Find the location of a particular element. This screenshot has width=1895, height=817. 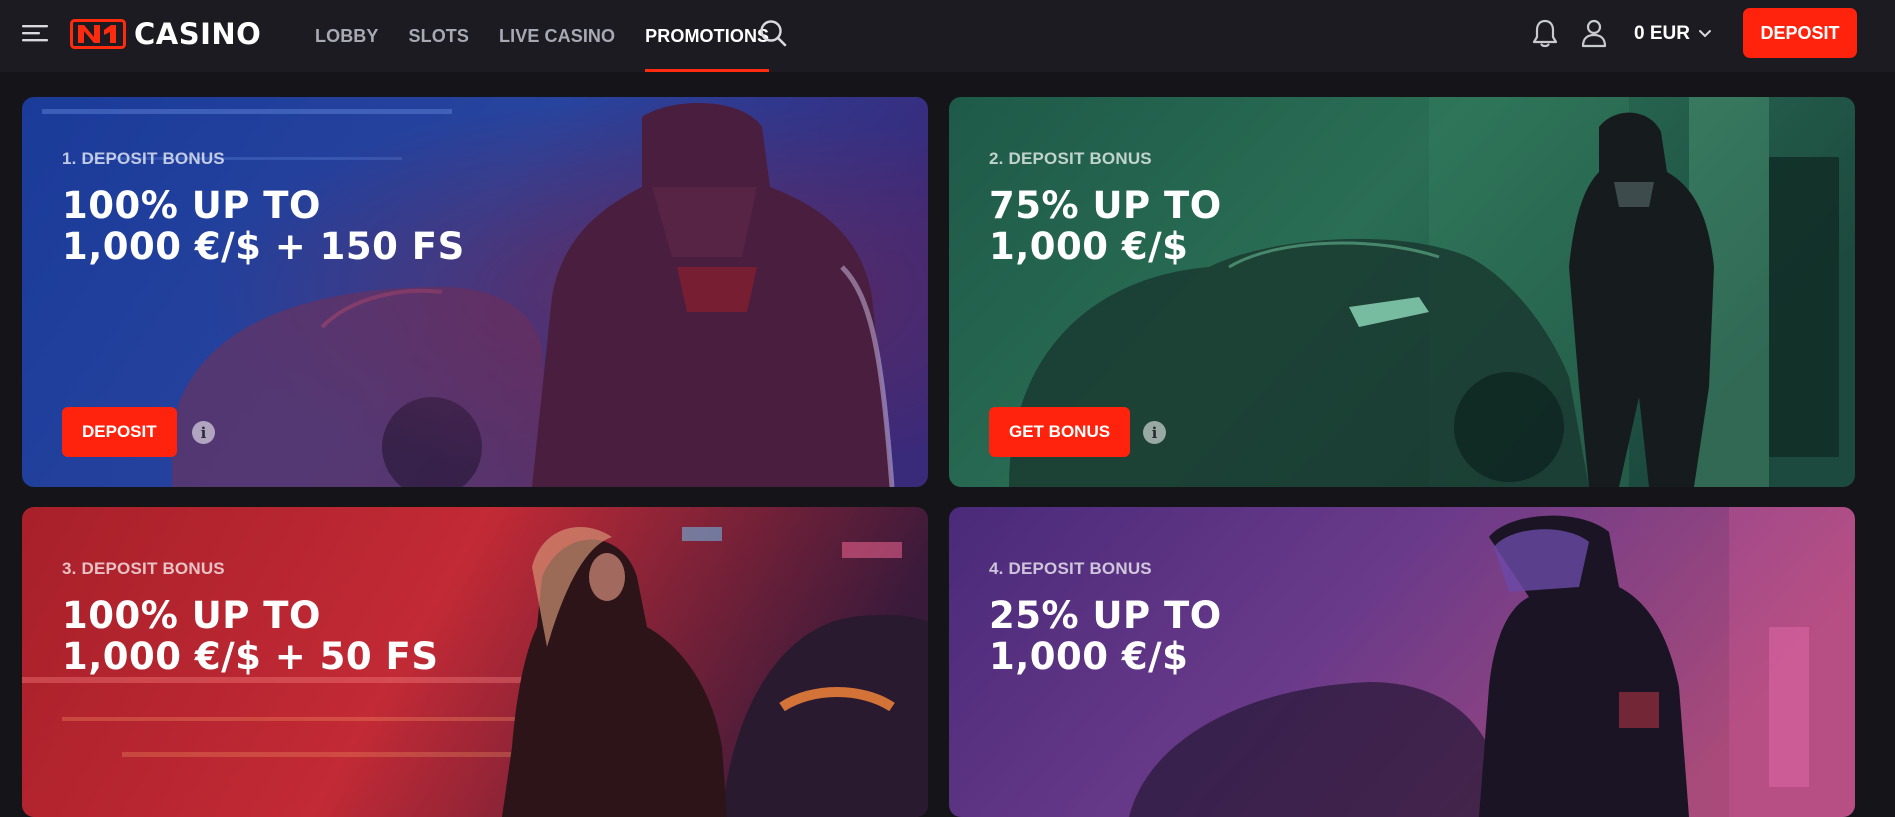

chevron-down-icon is located at coordinates (1704, 34).